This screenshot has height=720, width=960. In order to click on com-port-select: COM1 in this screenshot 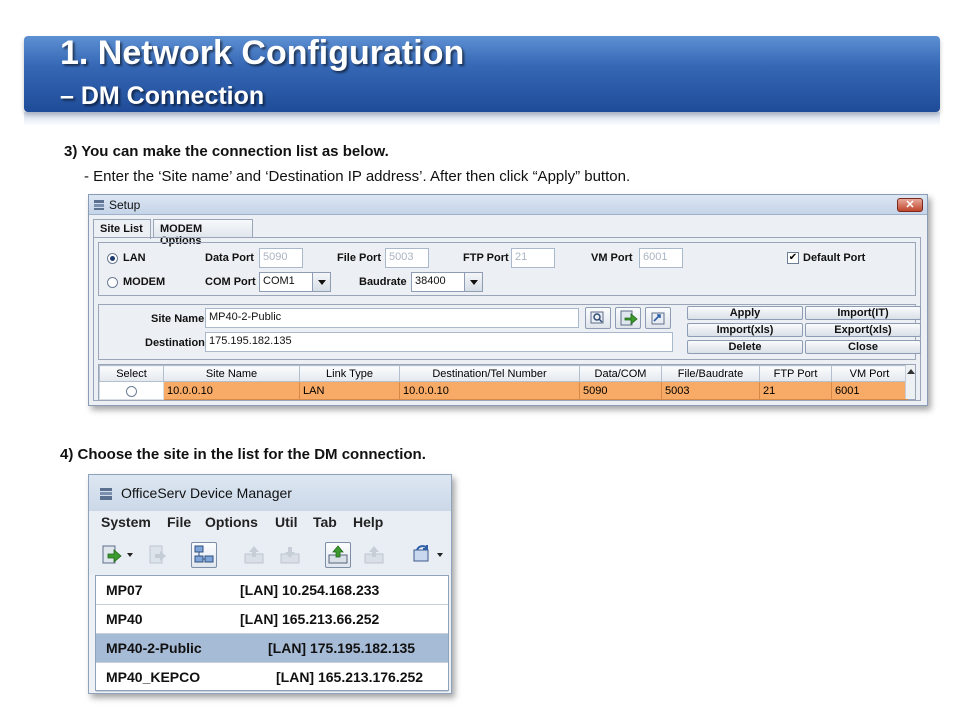, I will do `click(295, 282)`.